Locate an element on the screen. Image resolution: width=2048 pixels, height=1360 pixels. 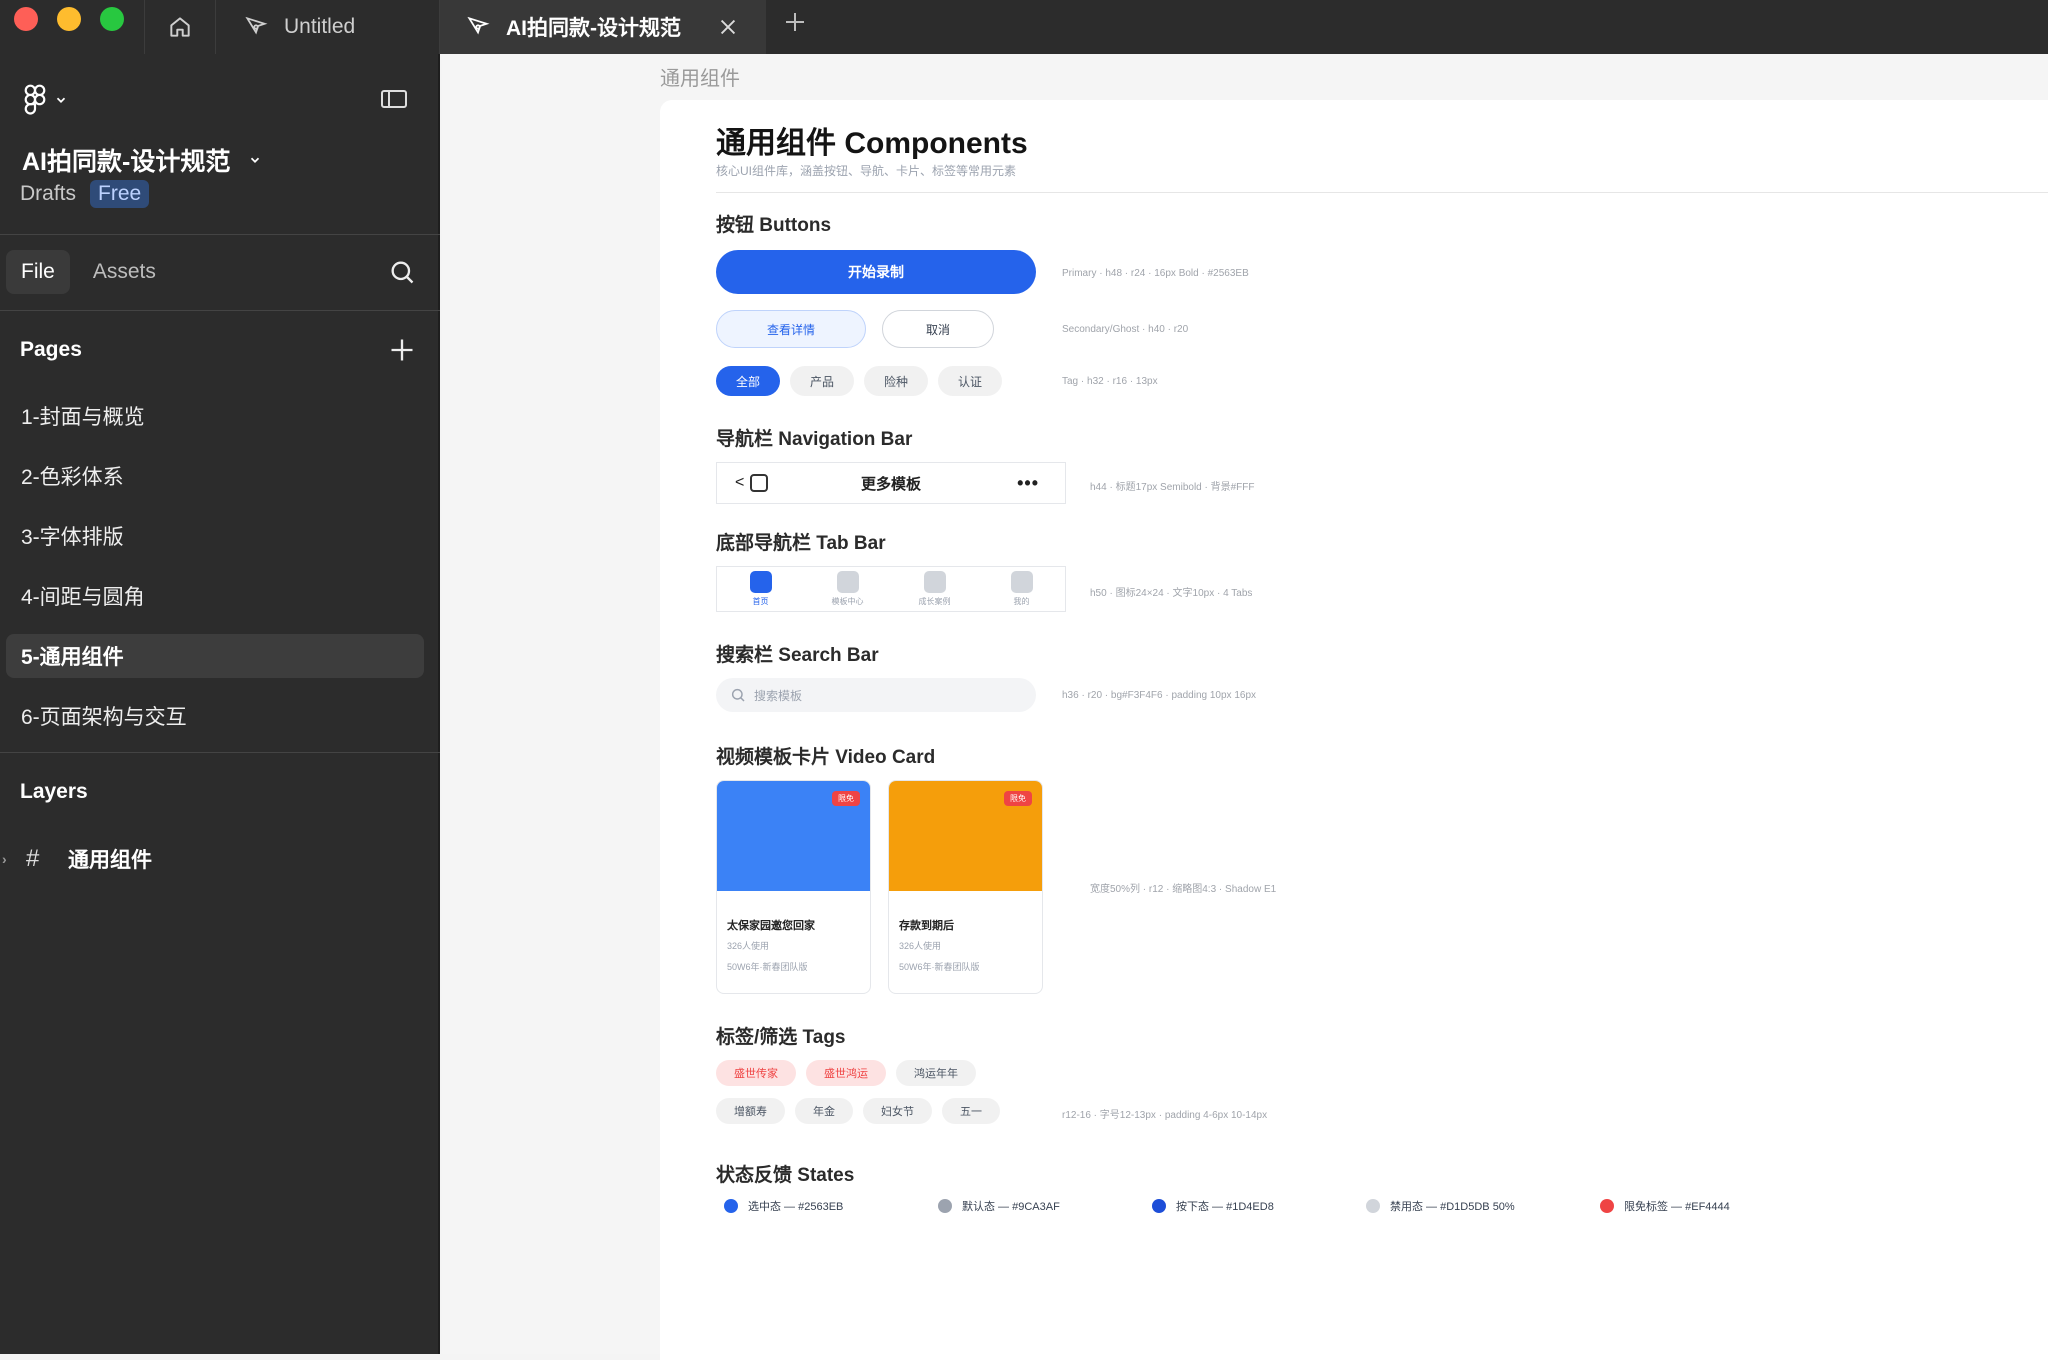
state-item: 选中态 — #2563EB is located at coordinates (831, 1206).